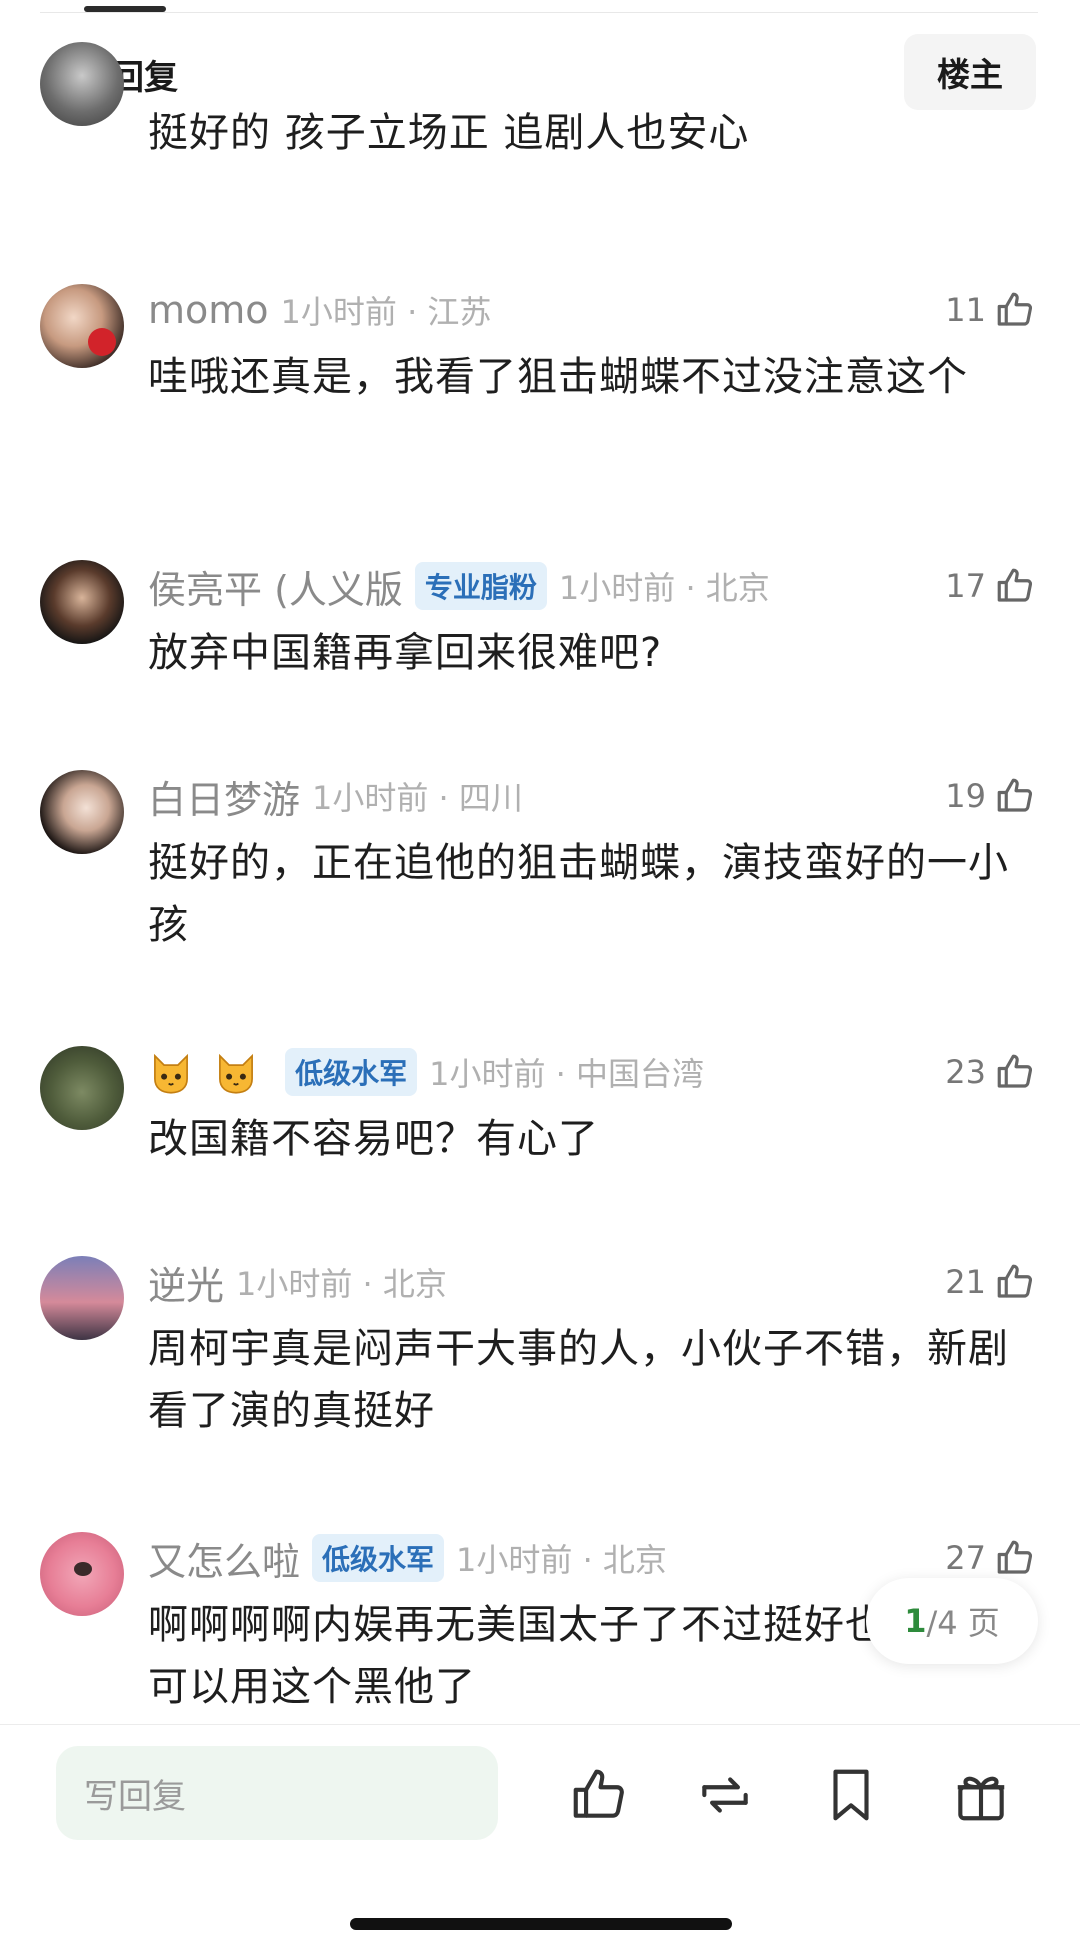 This screenshot has height=1956, width=1080. I want to click on comment-text: 挺好的，正在追他的狙击蝴蝶，演技蛮好的一小孩, so click(578, 894).